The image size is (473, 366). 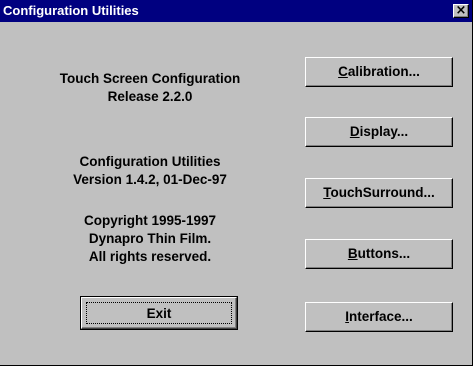 I want to click on close-icon: ×, so click(x=461, y=10).